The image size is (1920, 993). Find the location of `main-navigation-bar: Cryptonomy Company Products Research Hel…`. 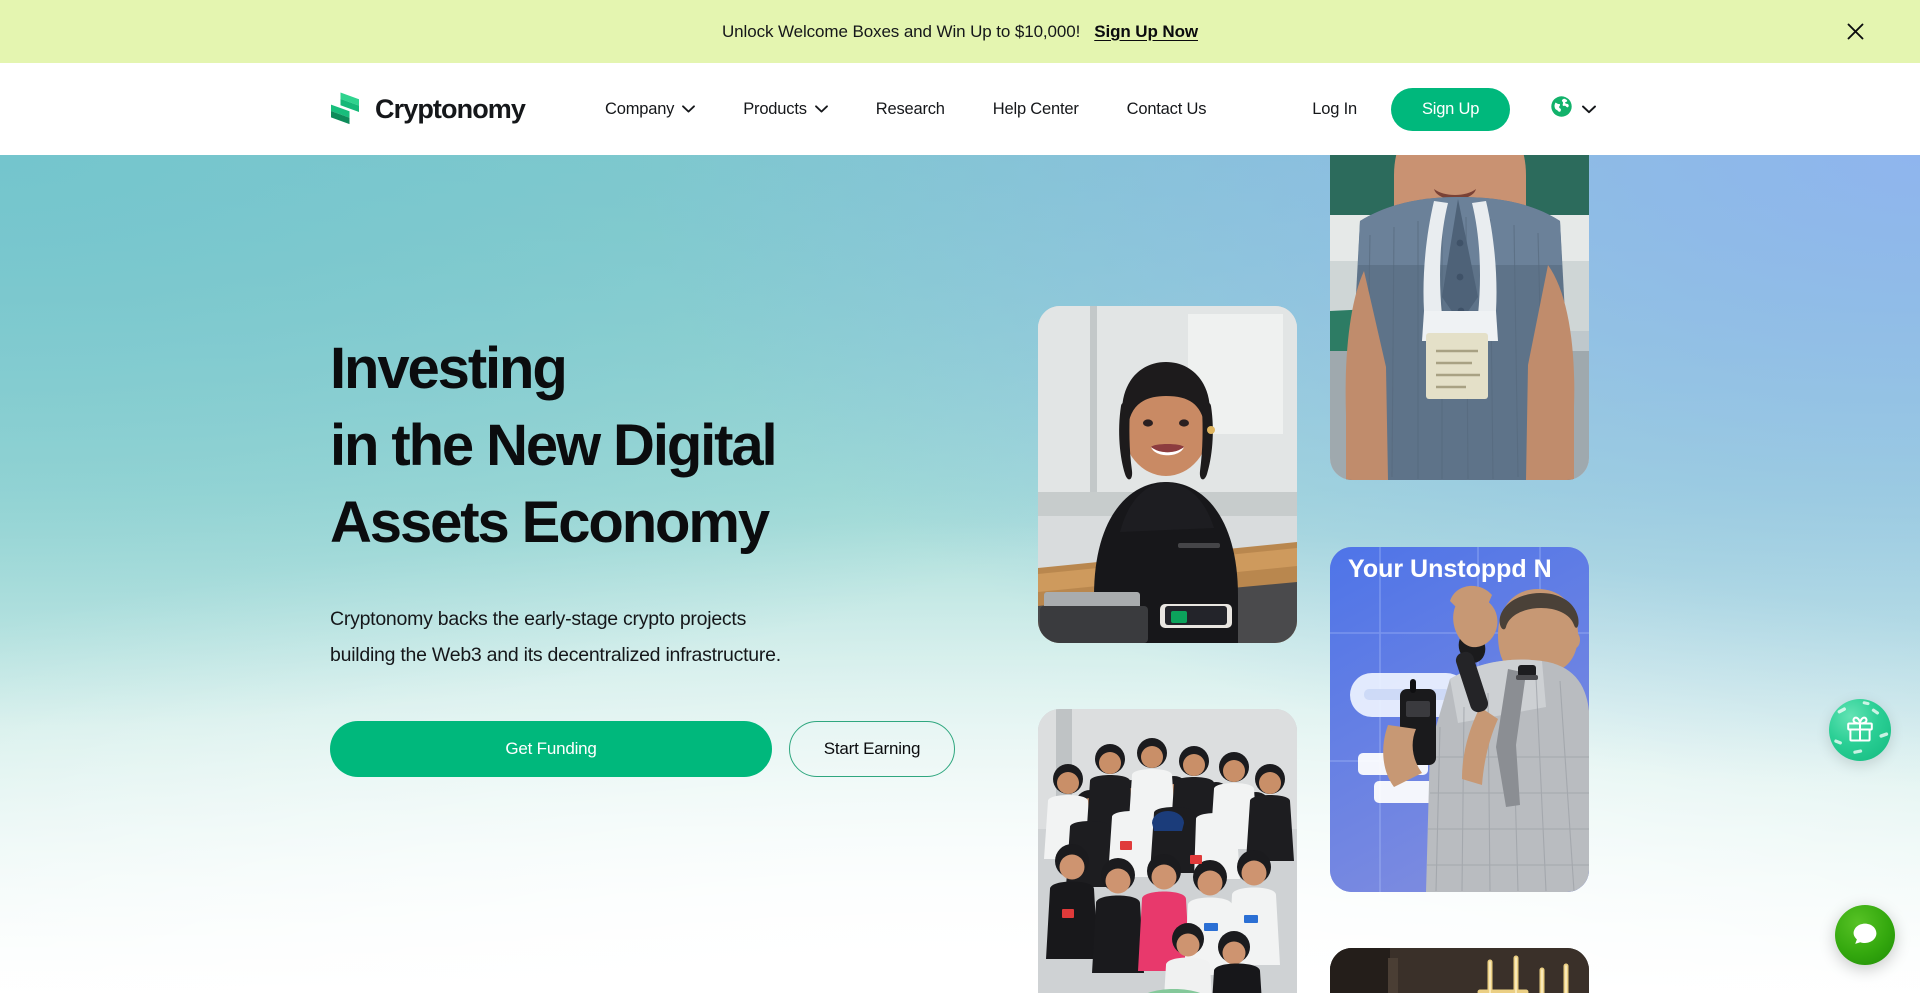

main-navigation-bar: Cryptonomy Company Products Research Hel… is located at coordinates (960, 109).